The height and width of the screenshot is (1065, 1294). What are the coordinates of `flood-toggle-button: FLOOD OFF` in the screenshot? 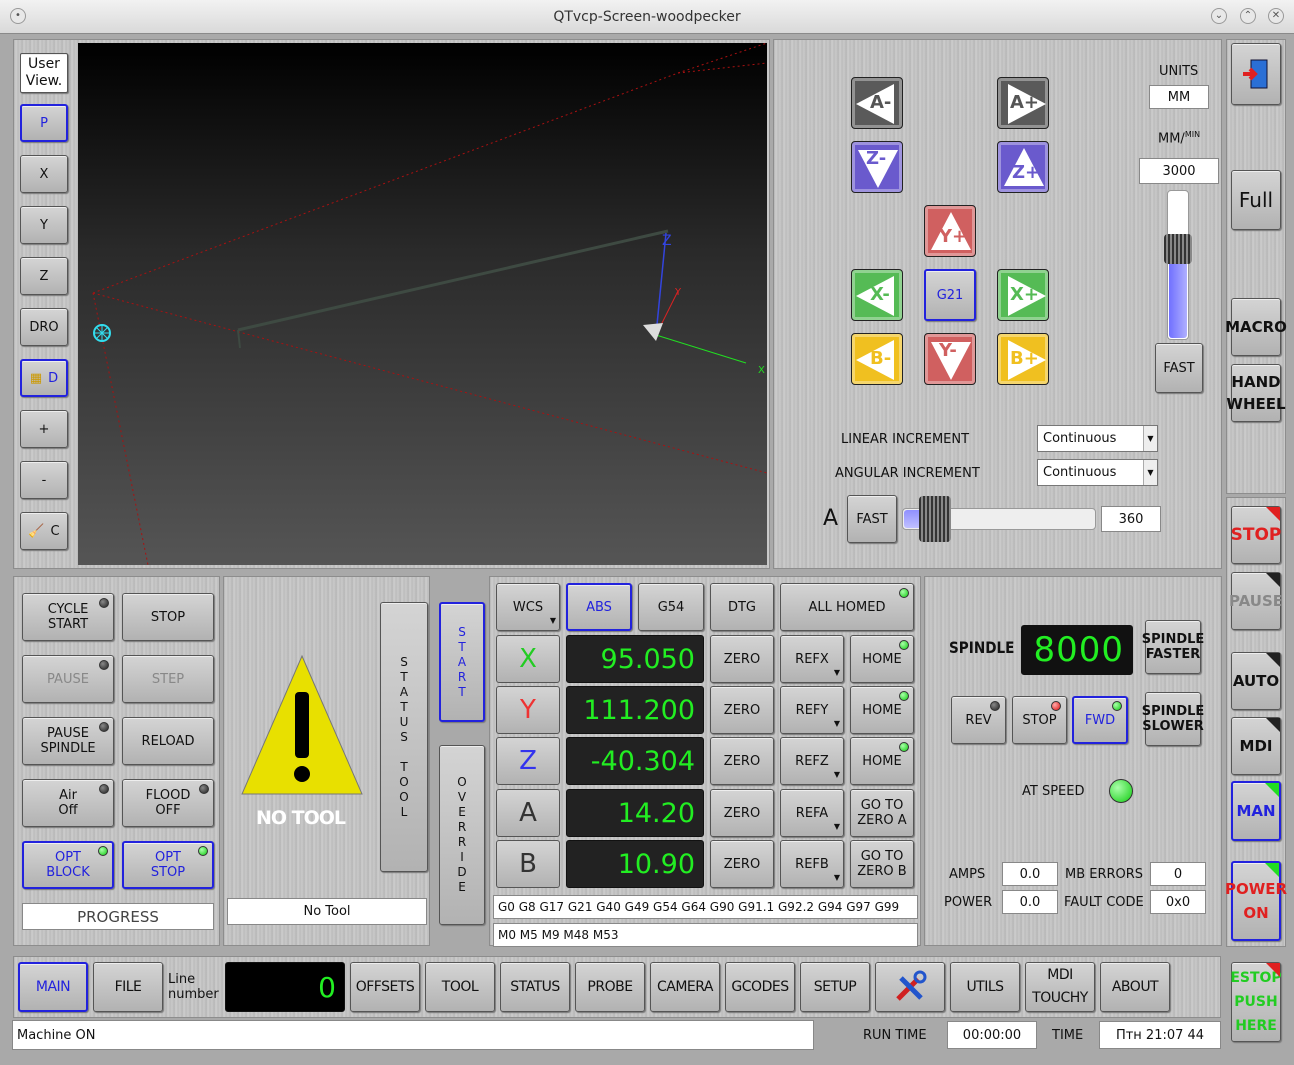 It's located at (168, 803).